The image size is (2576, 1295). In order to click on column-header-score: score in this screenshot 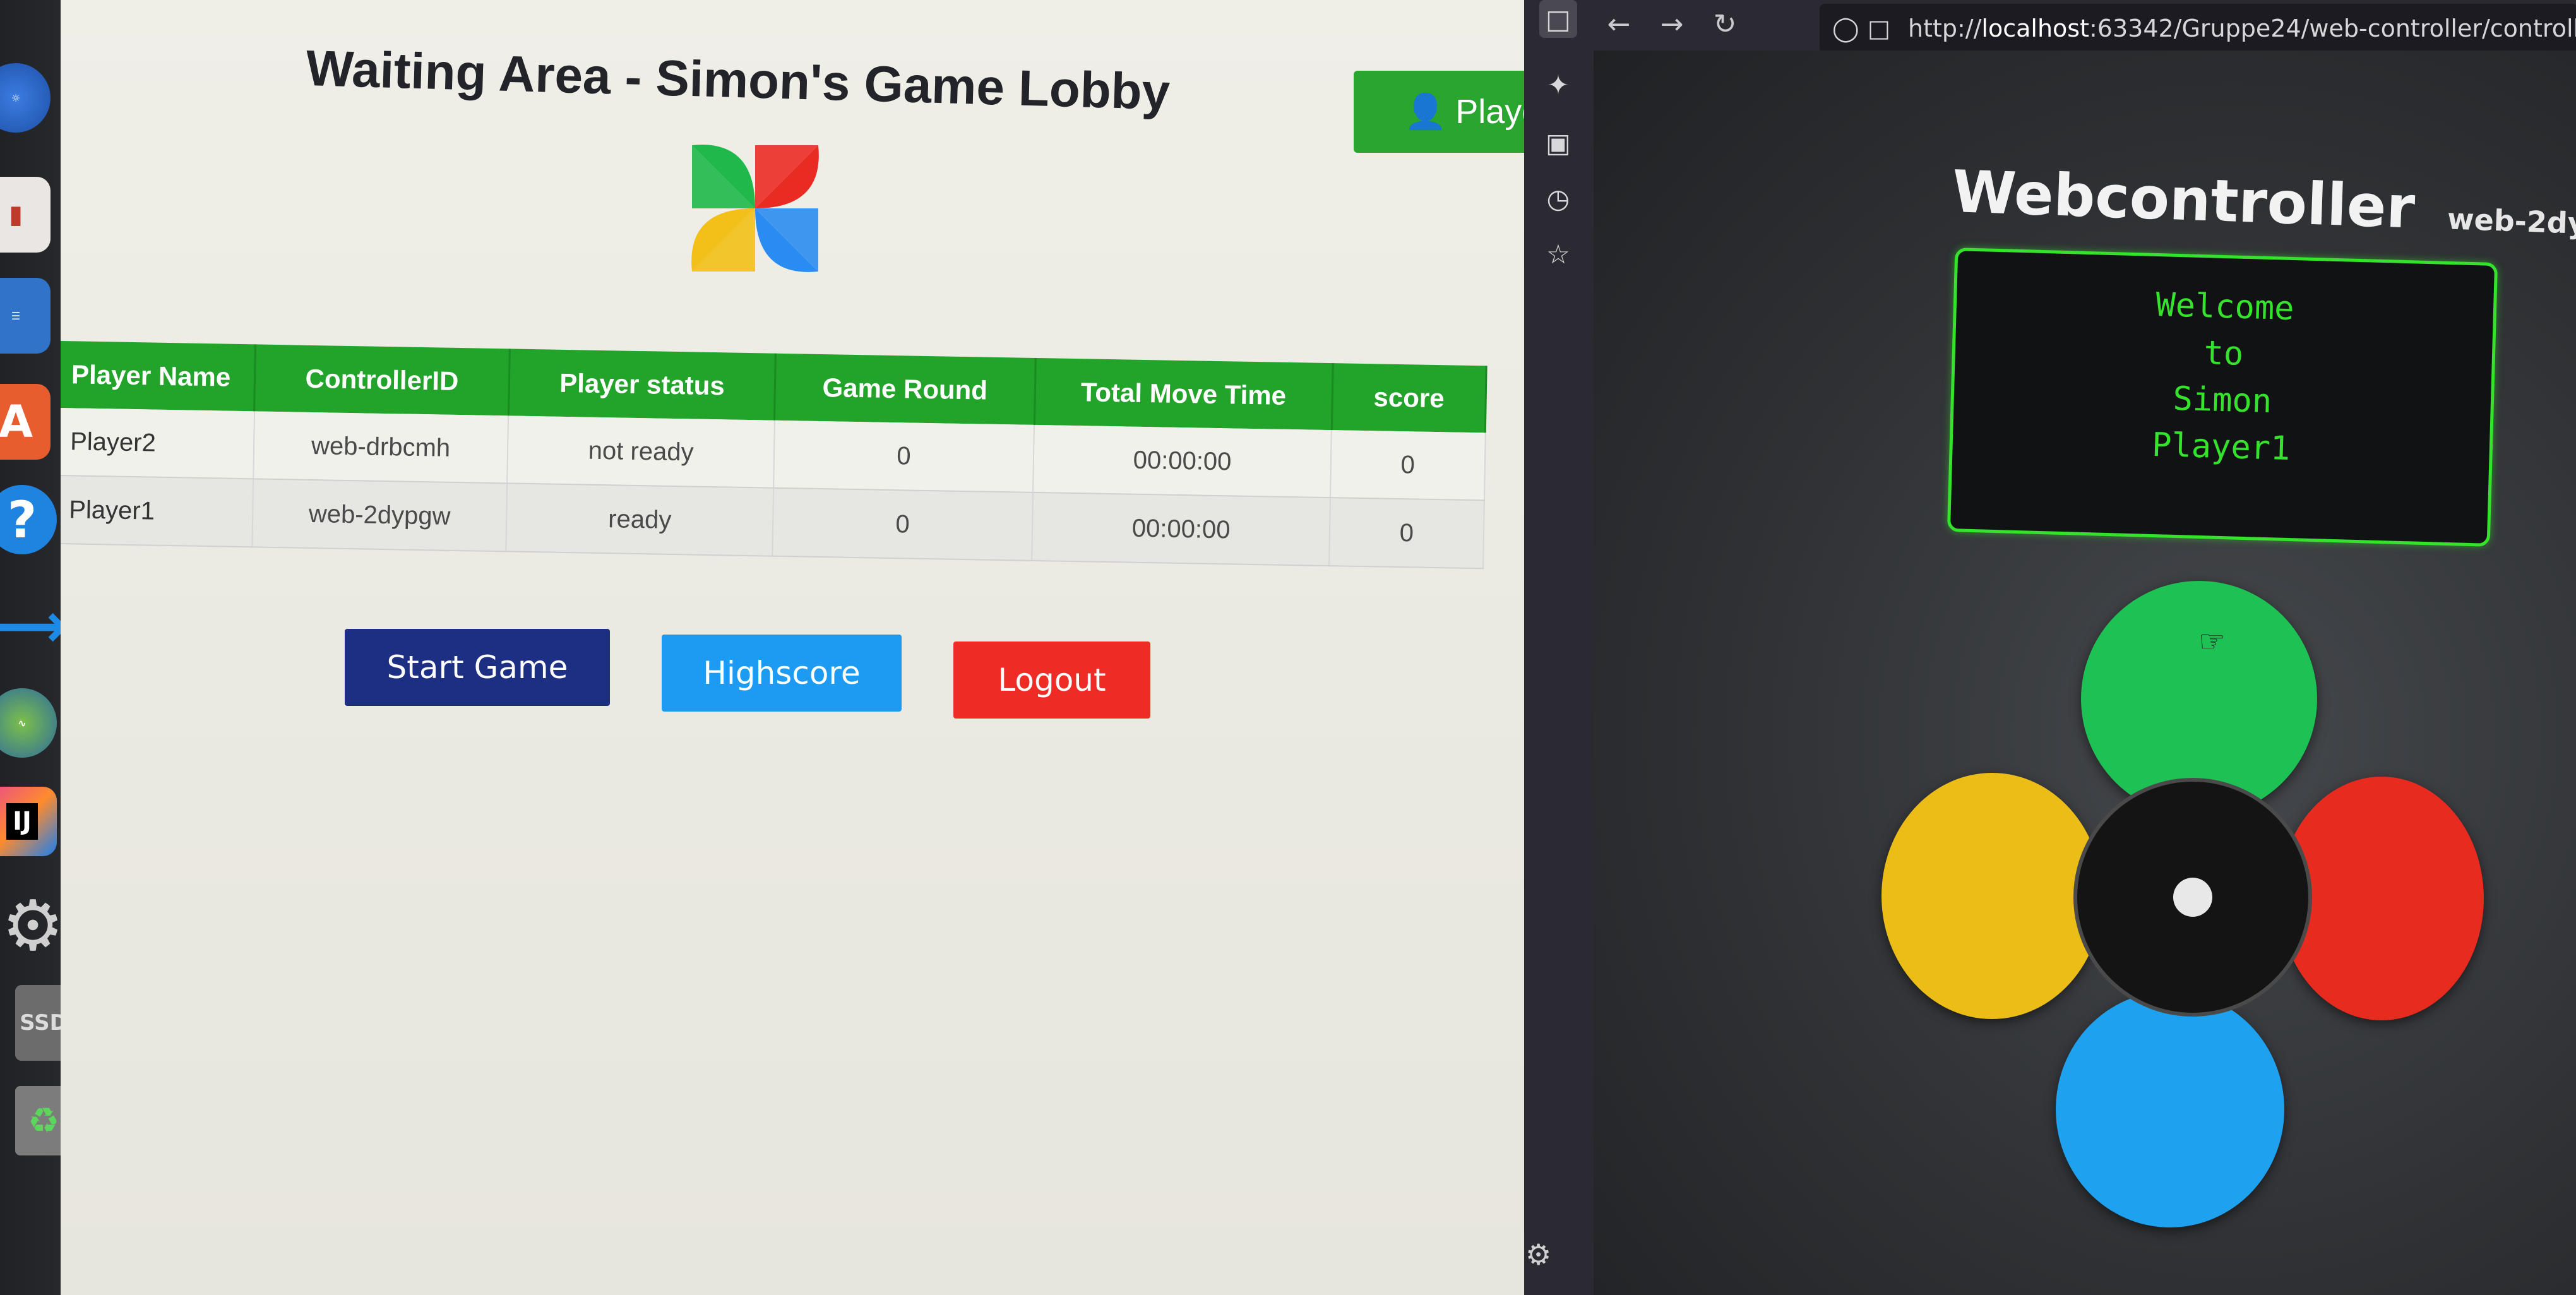, I will do `click(1409, 398)`.